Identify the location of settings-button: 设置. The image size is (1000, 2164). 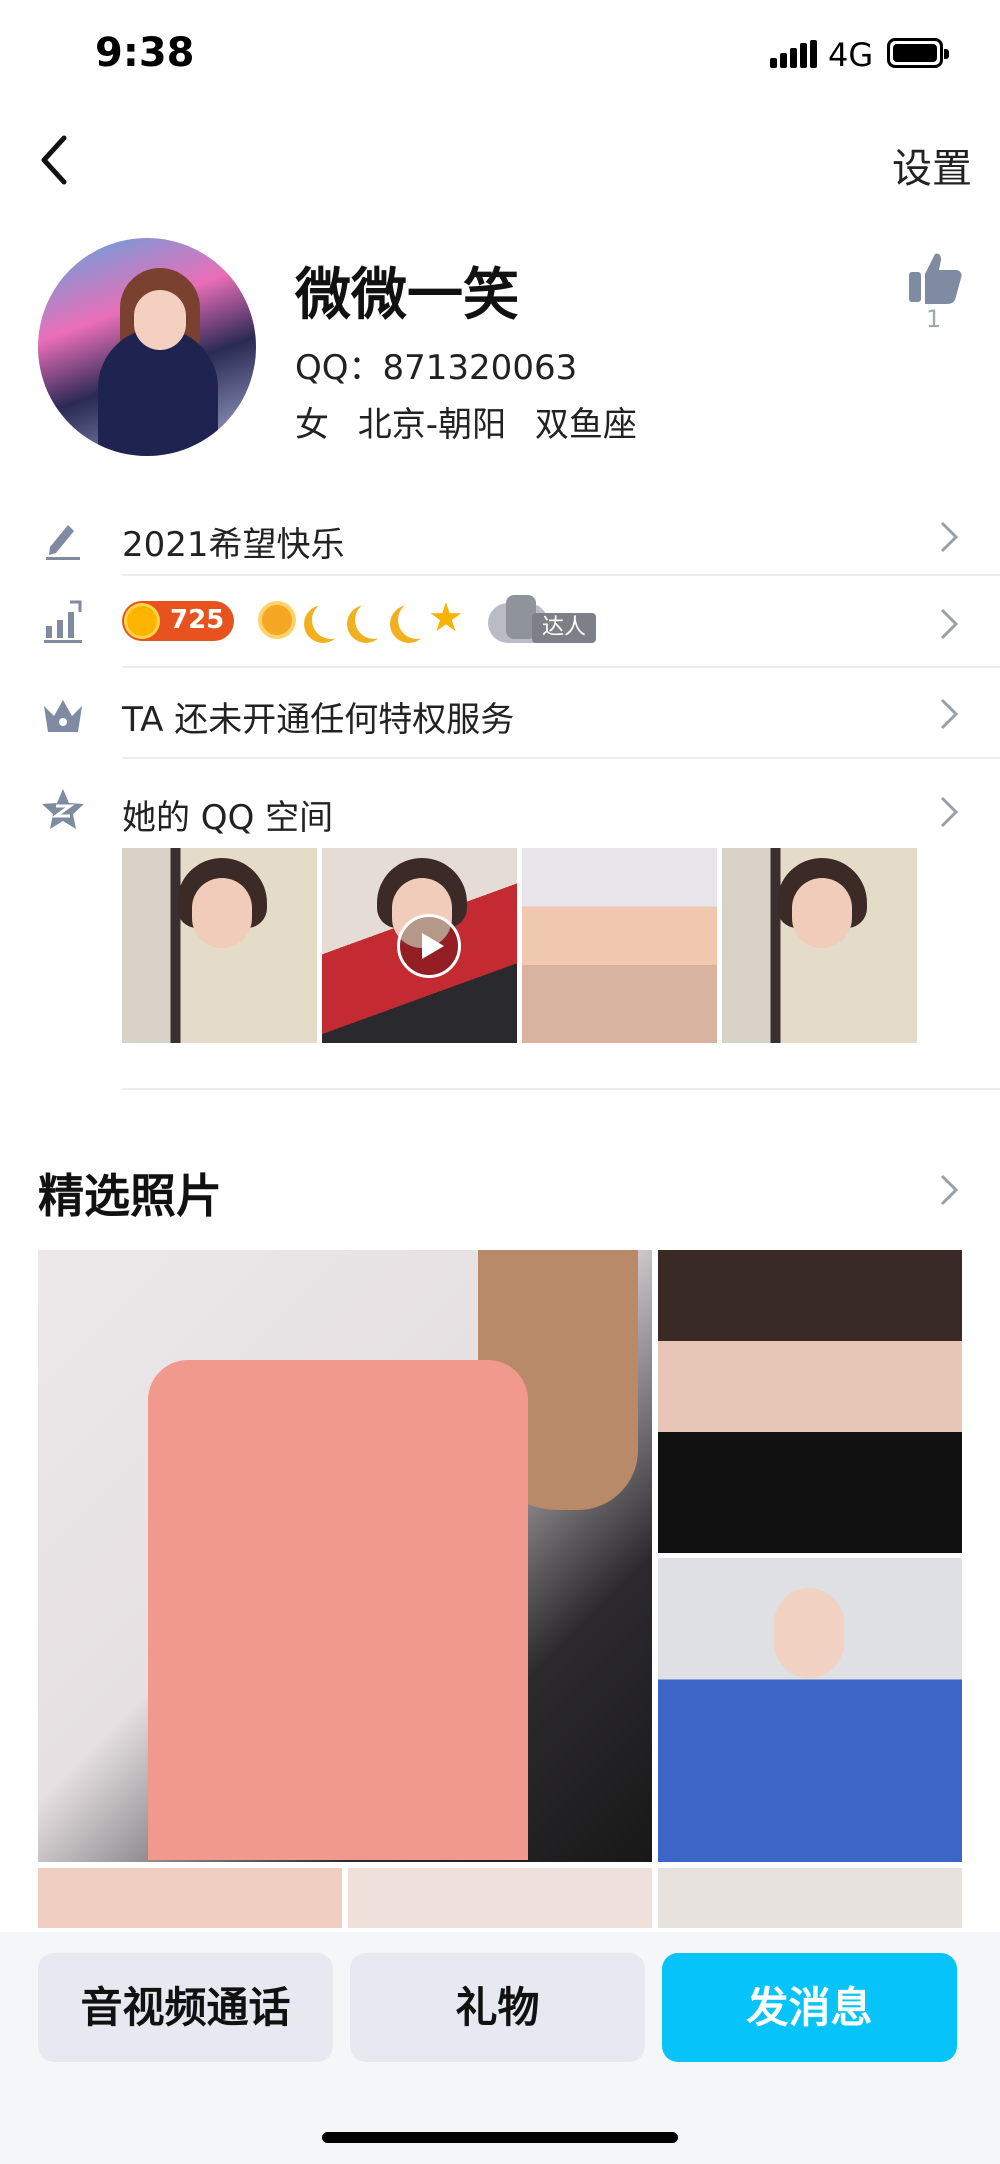
(932, 165).